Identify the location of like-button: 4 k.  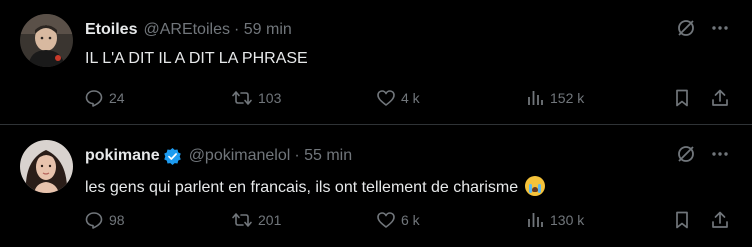
(398, 98).